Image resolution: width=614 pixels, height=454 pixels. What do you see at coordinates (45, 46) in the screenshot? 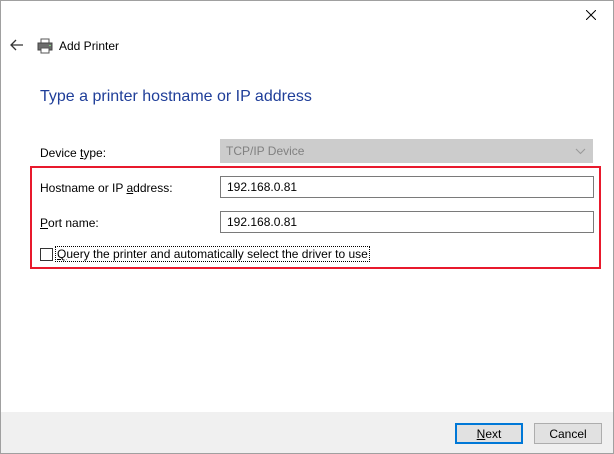
I see `printer-icon` at bounding box center [45, 46].